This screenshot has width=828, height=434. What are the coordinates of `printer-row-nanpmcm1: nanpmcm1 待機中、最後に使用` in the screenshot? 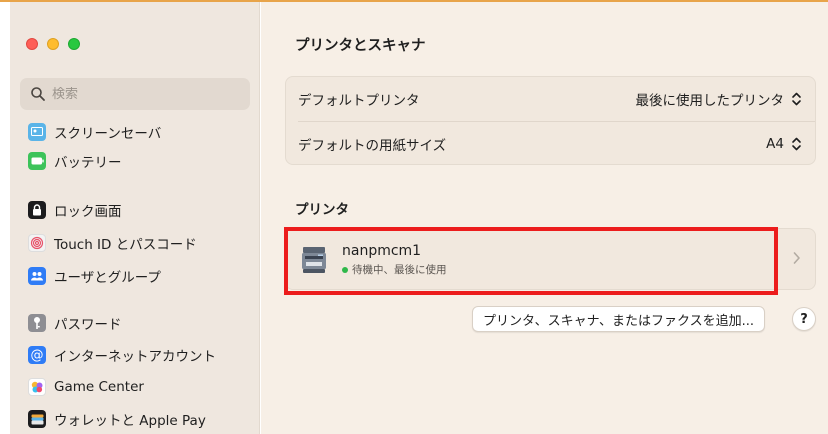 It's located at (550, 260).